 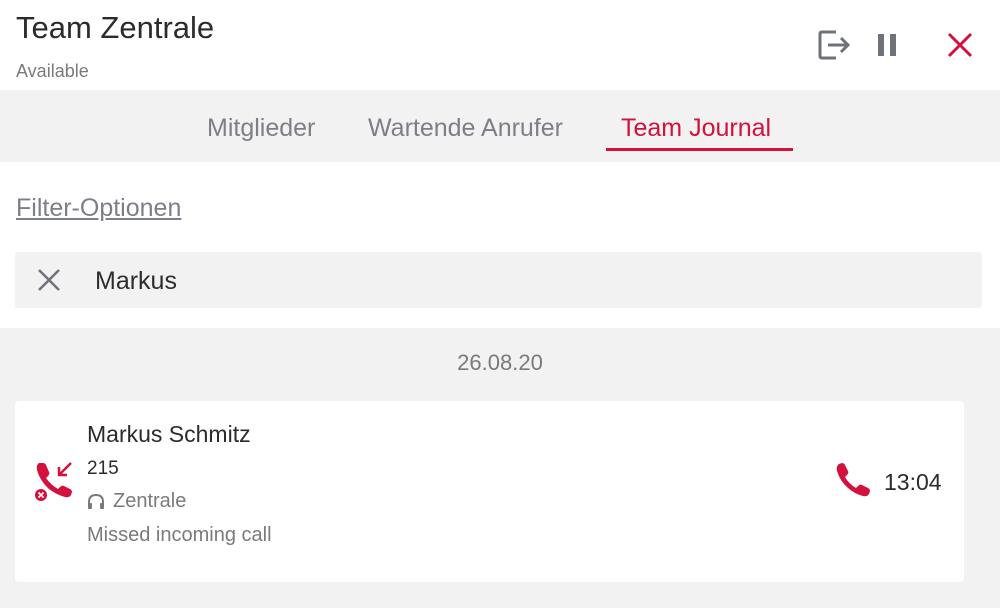 What do you see at coordinates (150, 501) in the screenshot?
I see `team-name: Zentrale` at bounding box center [150, 501].